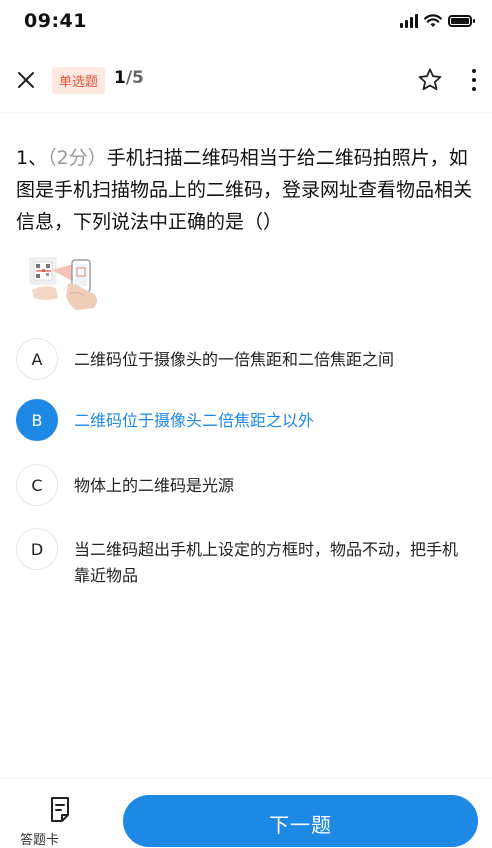 The height and width of the screenshot is (848, 492). What do you see at coordinates (474, 80) in the screenshot?
I see `more-vertical-icon` at bounding box center [474, 80].